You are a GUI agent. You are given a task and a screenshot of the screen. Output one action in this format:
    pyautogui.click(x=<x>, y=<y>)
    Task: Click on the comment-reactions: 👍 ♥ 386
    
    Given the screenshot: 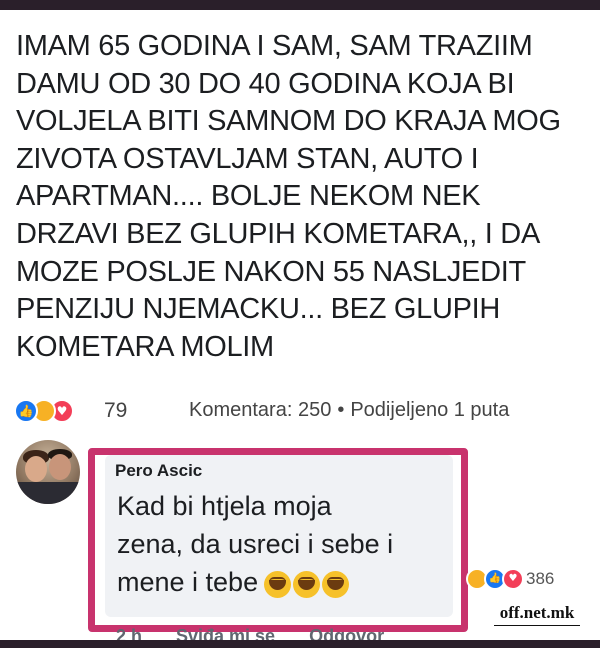 What is the action you would take?
    pyautogui.click(x=526, y=580)
    